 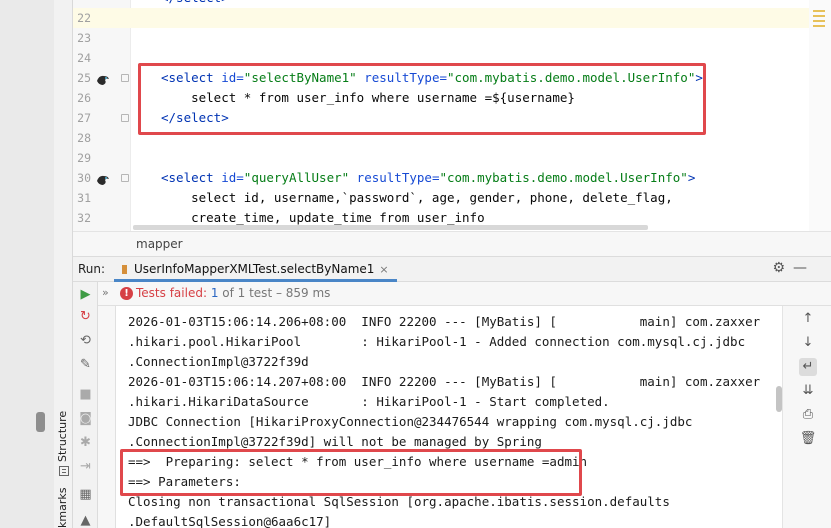 I want to click on line-number: 32, so click(x=84, y=218).